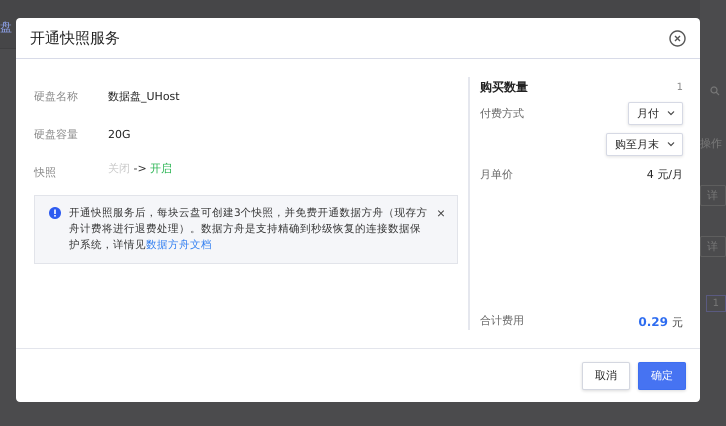 This screenshot has height=426, width=726. Describe the element at coordinates (45, 172) in the screenshot. I see `field-label: 快照` at that location.